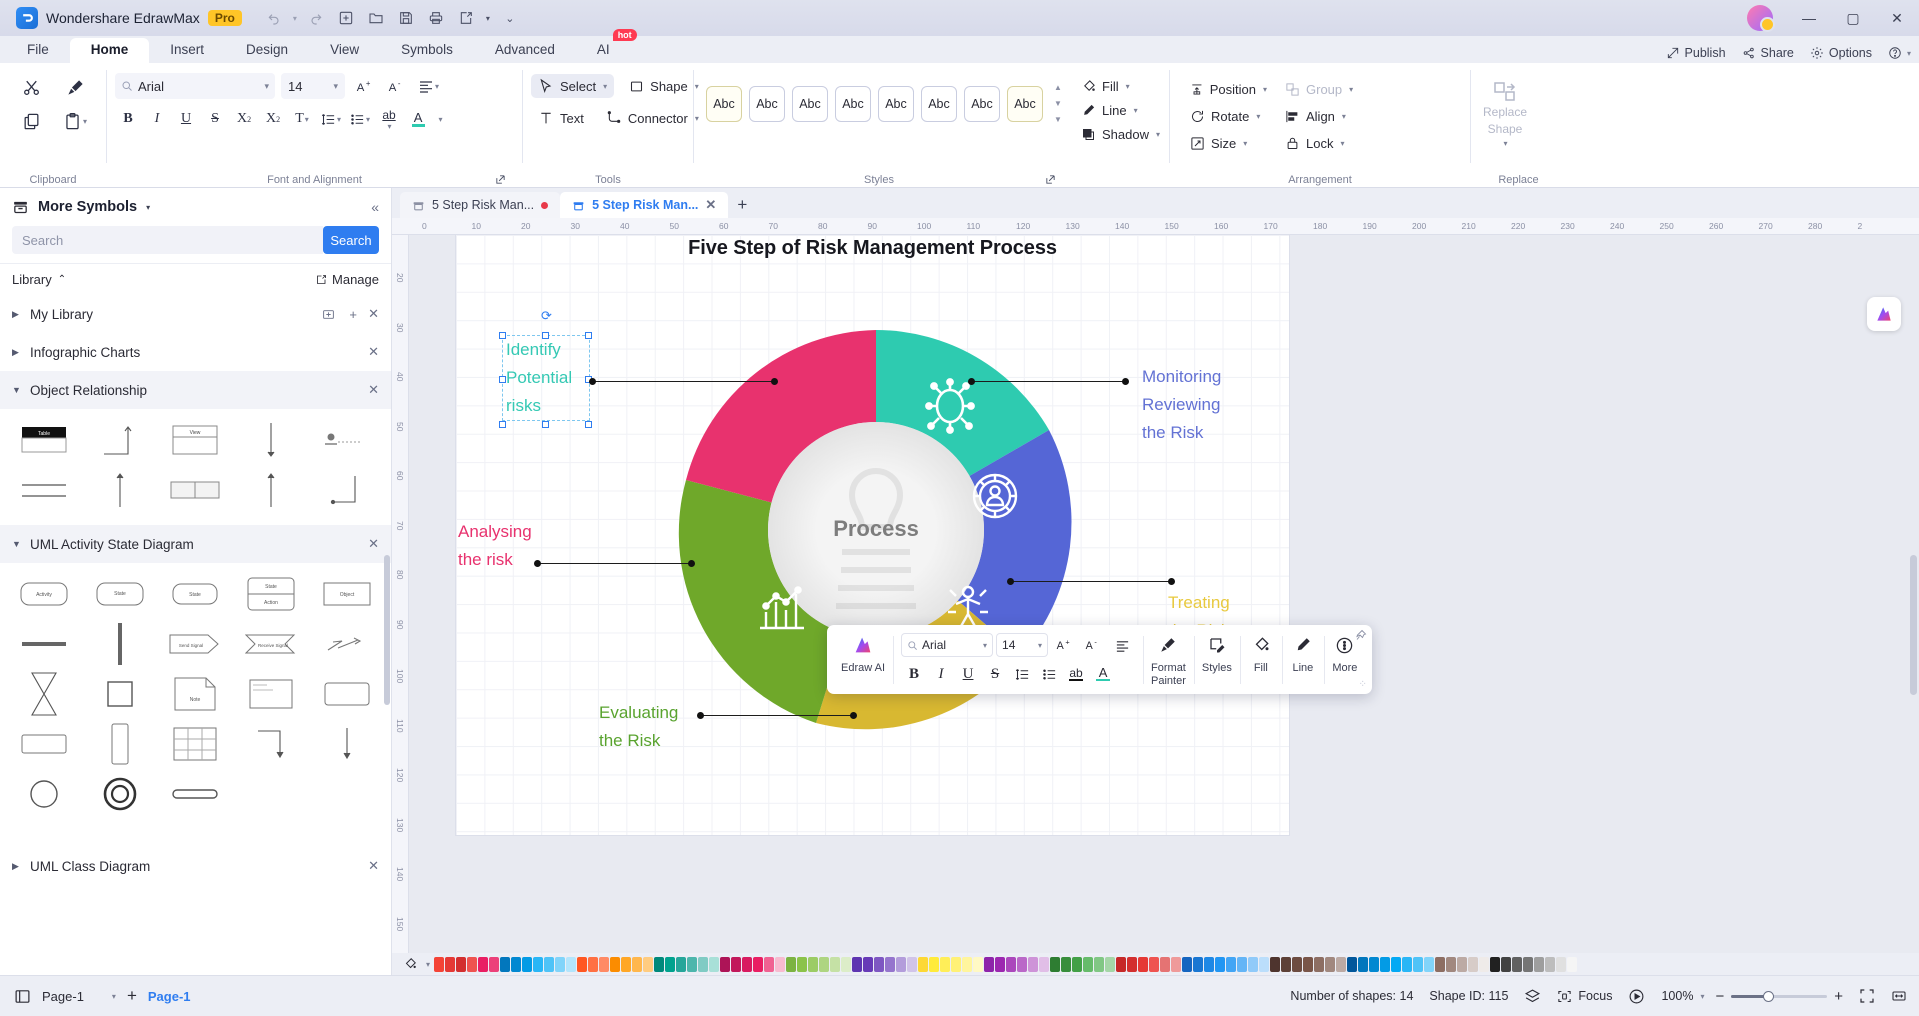 The height and width of the screenshot is (1016, 1919). What do you see at coordinates (120, 694) in the screenshot?
I see `shape-square` at bounding box center [120, 694].